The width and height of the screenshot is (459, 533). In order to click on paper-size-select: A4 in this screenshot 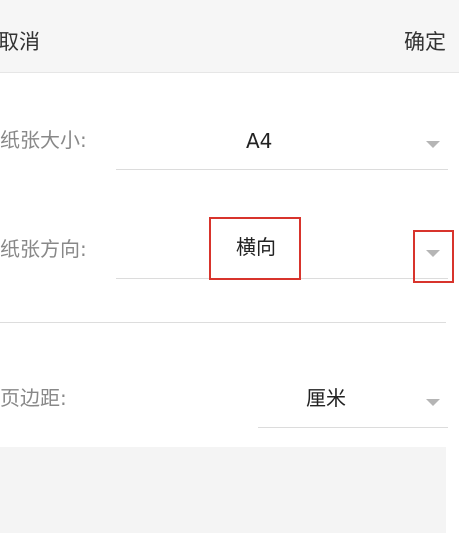, I will do `click(282, 139)`.